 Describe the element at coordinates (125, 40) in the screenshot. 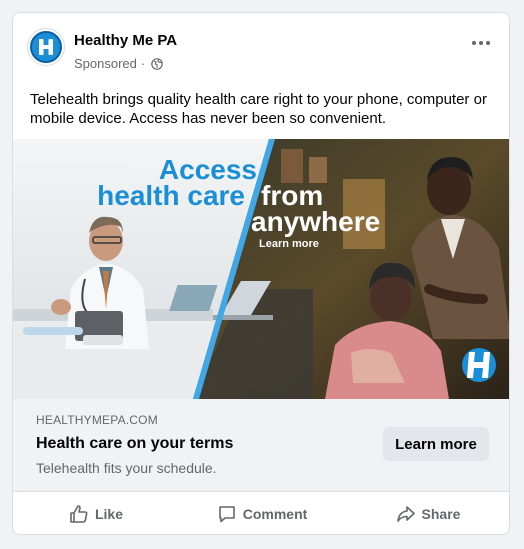

I see `page-name: Healthy Me PA` at that location.